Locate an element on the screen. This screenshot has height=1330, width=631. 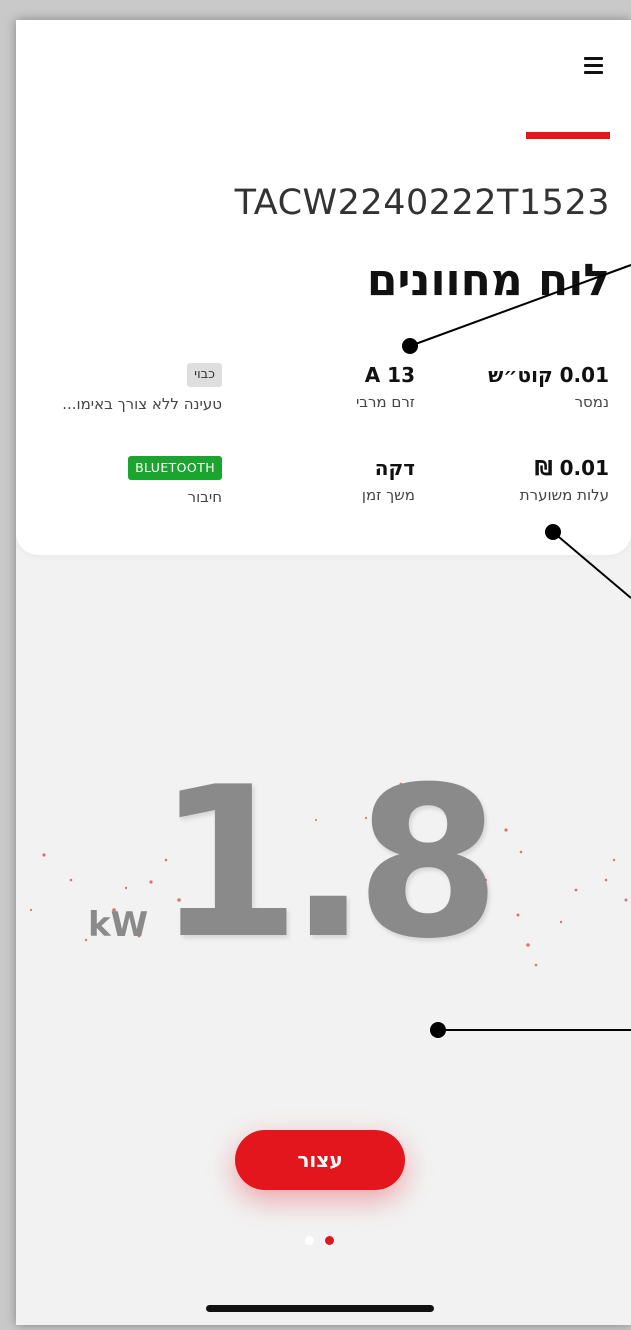
stat-energy-label: נמסר is located at coordinates (591, 402).